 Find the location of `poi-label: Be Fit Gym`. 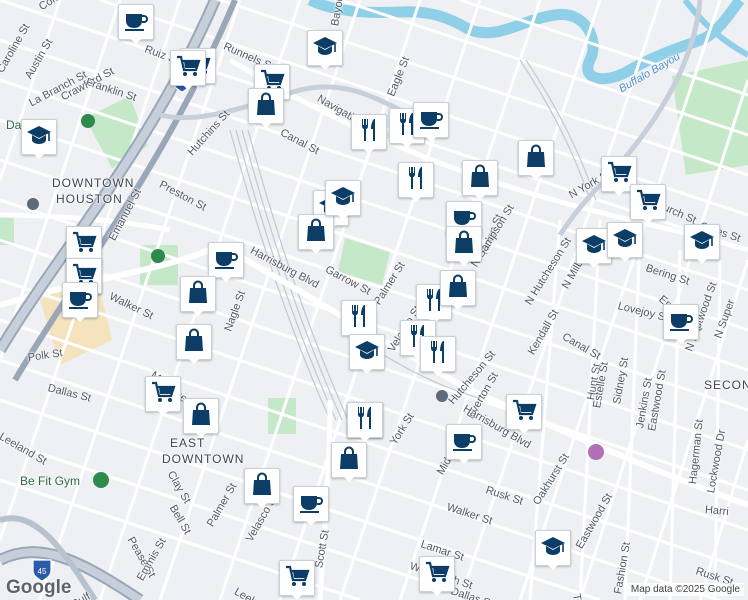

poi-label: Be Fit Gym is located at coordinates (50, 481).